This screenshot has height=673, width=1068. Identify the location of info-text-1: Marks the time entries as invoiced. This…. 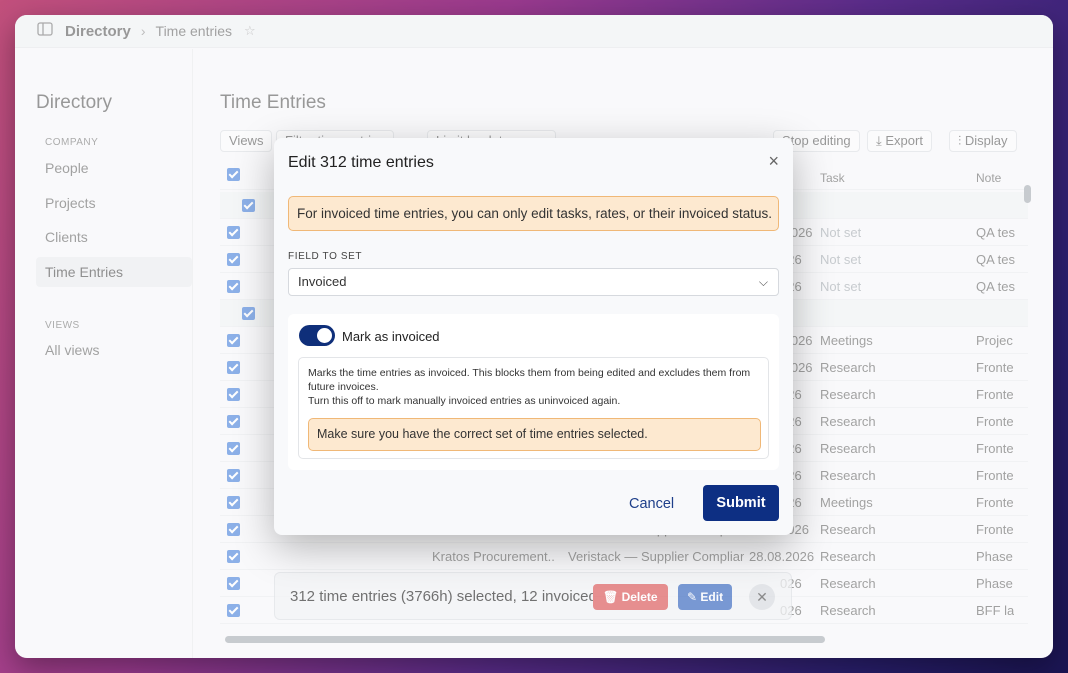
(529, 380).